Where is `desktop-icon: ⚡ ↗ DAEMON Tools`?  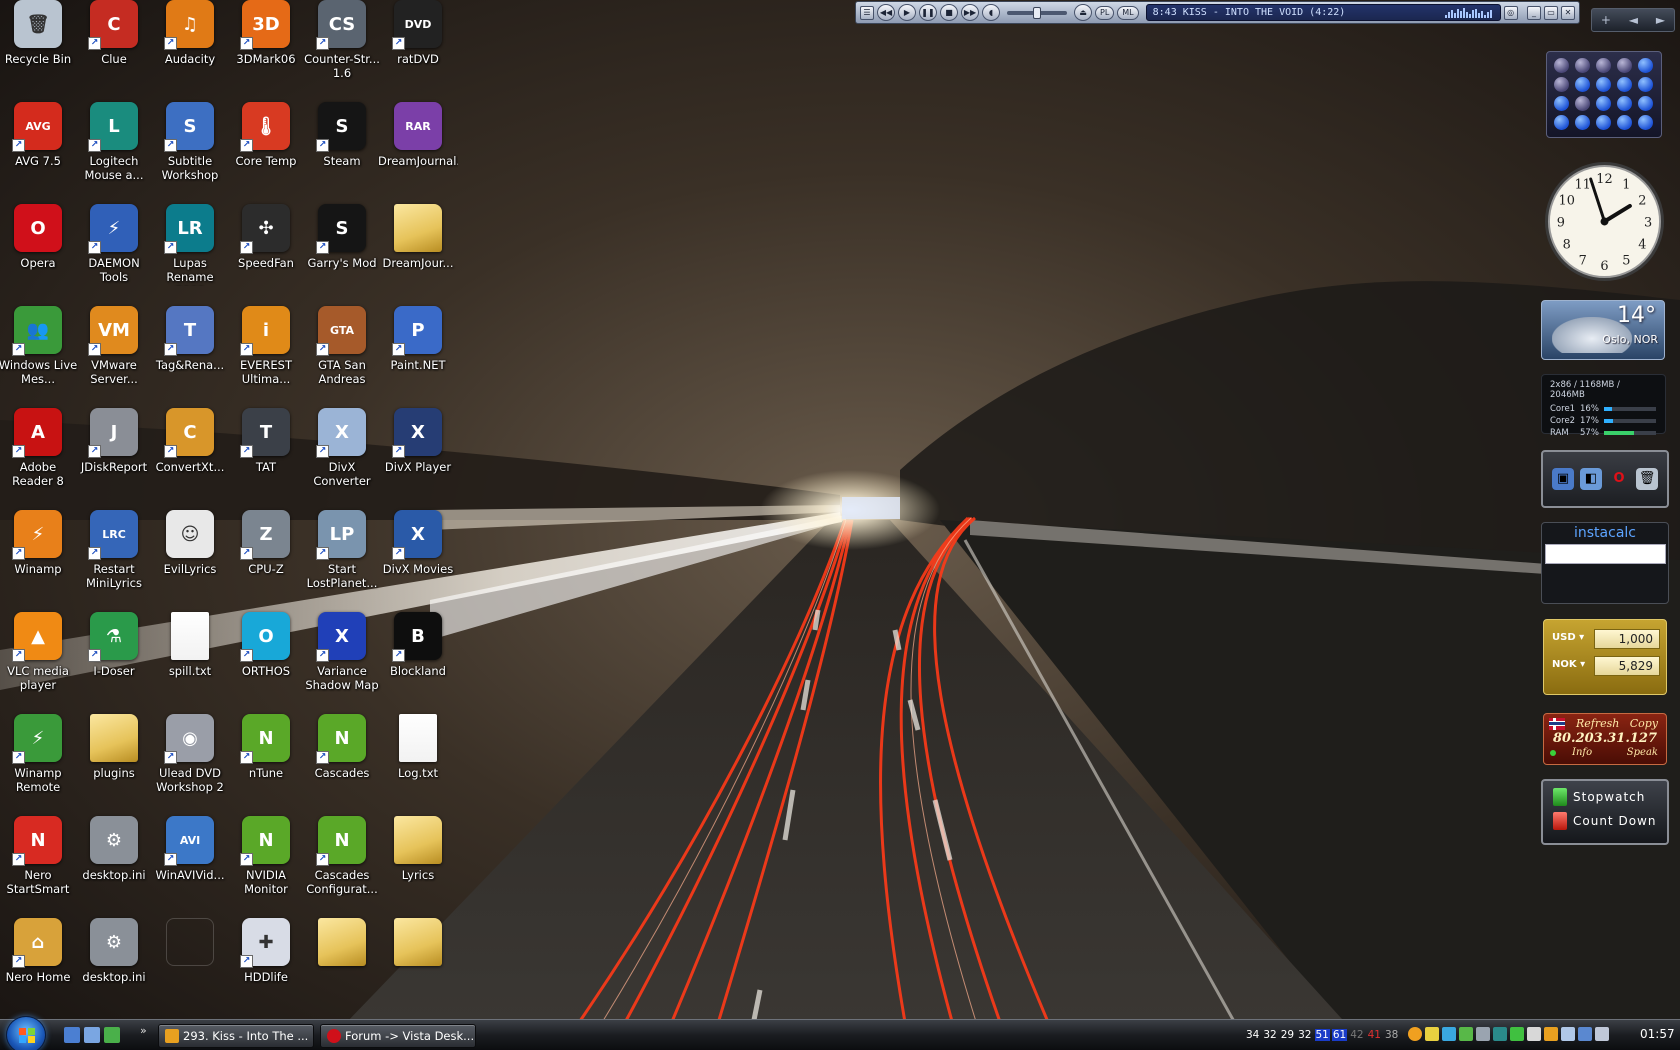
desktop-icon: ⚡ ↗ DAEMON Tools is located at coordinates (114, 250).